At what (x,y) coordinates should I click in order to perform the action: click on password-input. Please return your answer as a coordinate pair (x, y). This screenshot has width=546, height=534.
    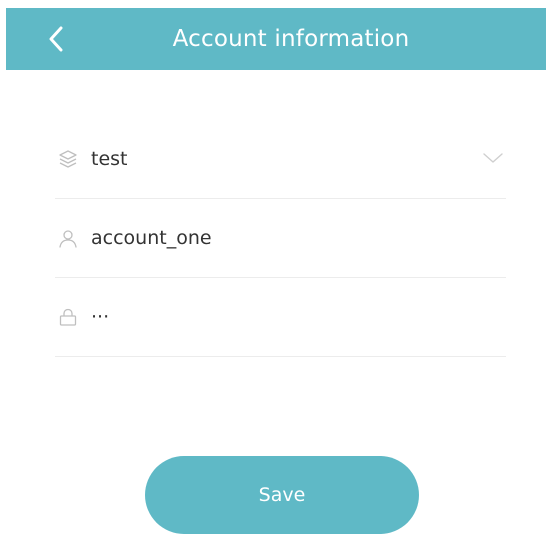
    Looking at the image, I should click on (271, 317).